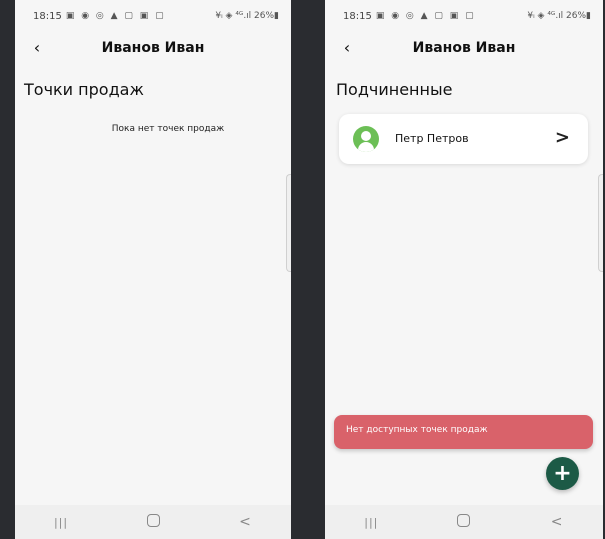 The height and width of the screenshot is (539, 605). Describe the element at coordinates (168, 129) in the screenshot. I see `empty-state-text: Пока нет точек продаж` at that location.